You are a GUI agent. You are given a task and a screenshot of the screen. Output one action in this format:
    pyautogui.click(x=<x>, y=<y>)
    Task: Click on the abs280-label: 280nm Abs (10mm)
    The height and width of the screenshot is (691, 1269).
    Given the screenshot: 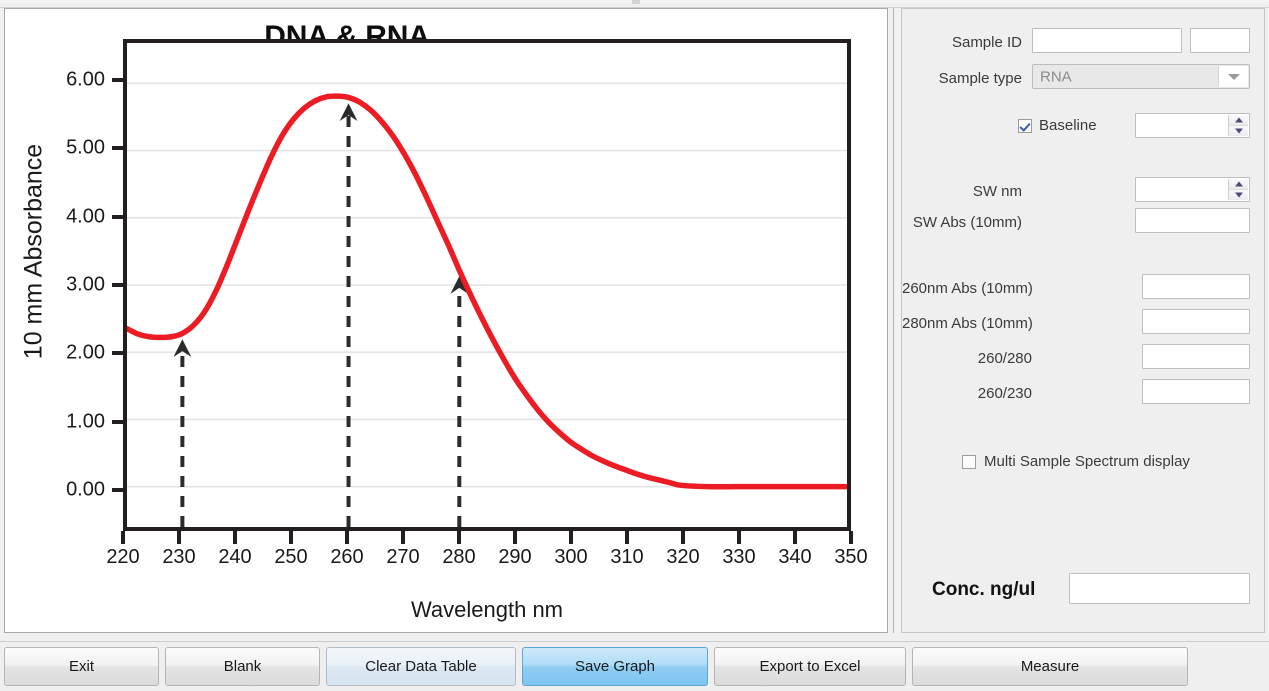 What is the action you would take?
    pyautogui.click(x=967, y=323)
    